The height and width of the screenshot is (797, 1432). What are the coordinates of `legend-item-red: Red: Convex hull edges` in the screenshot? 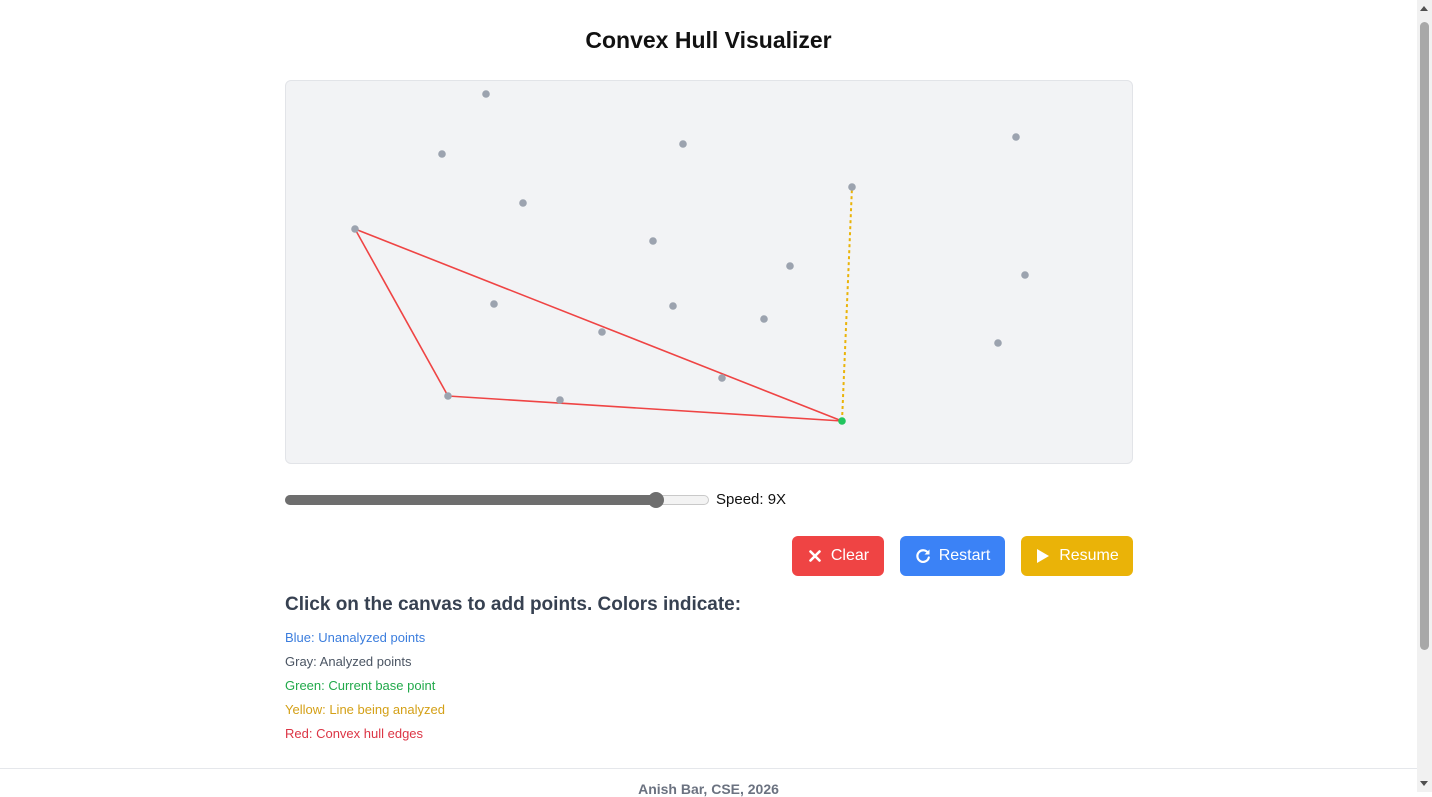 It's located at (354, 733).